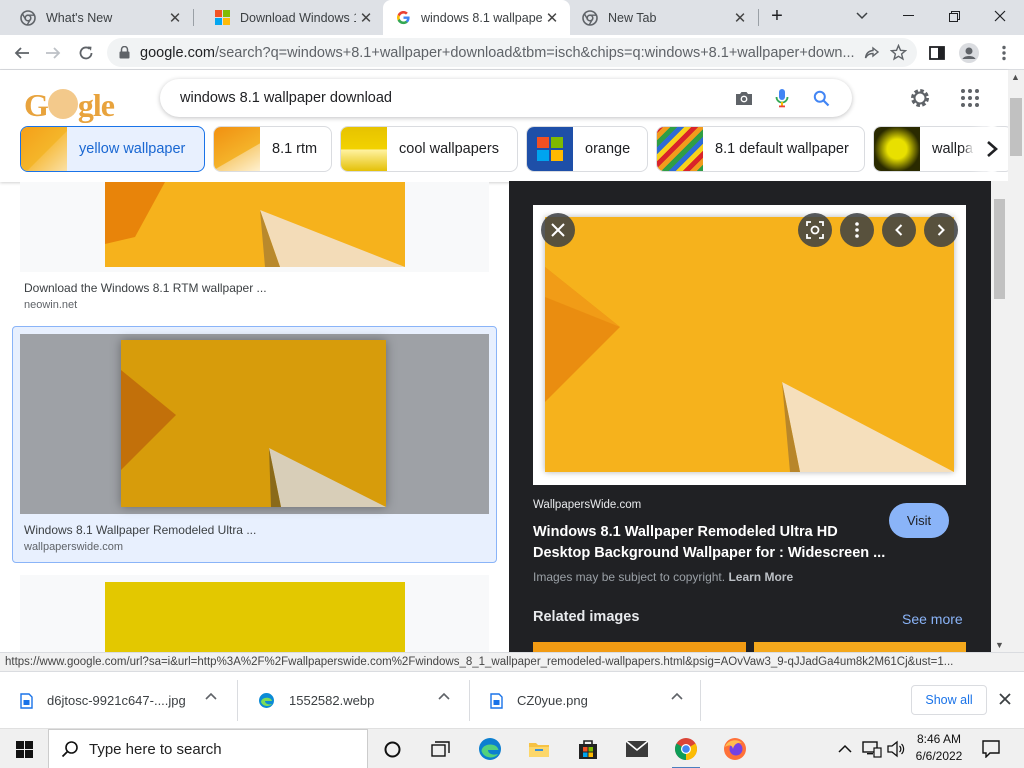 The width and height of the screenshot is (1024, 768). Describe the element at coordinates (585, 700) in the screenshot. I see `download-item: CZ0yue.png` at that location.